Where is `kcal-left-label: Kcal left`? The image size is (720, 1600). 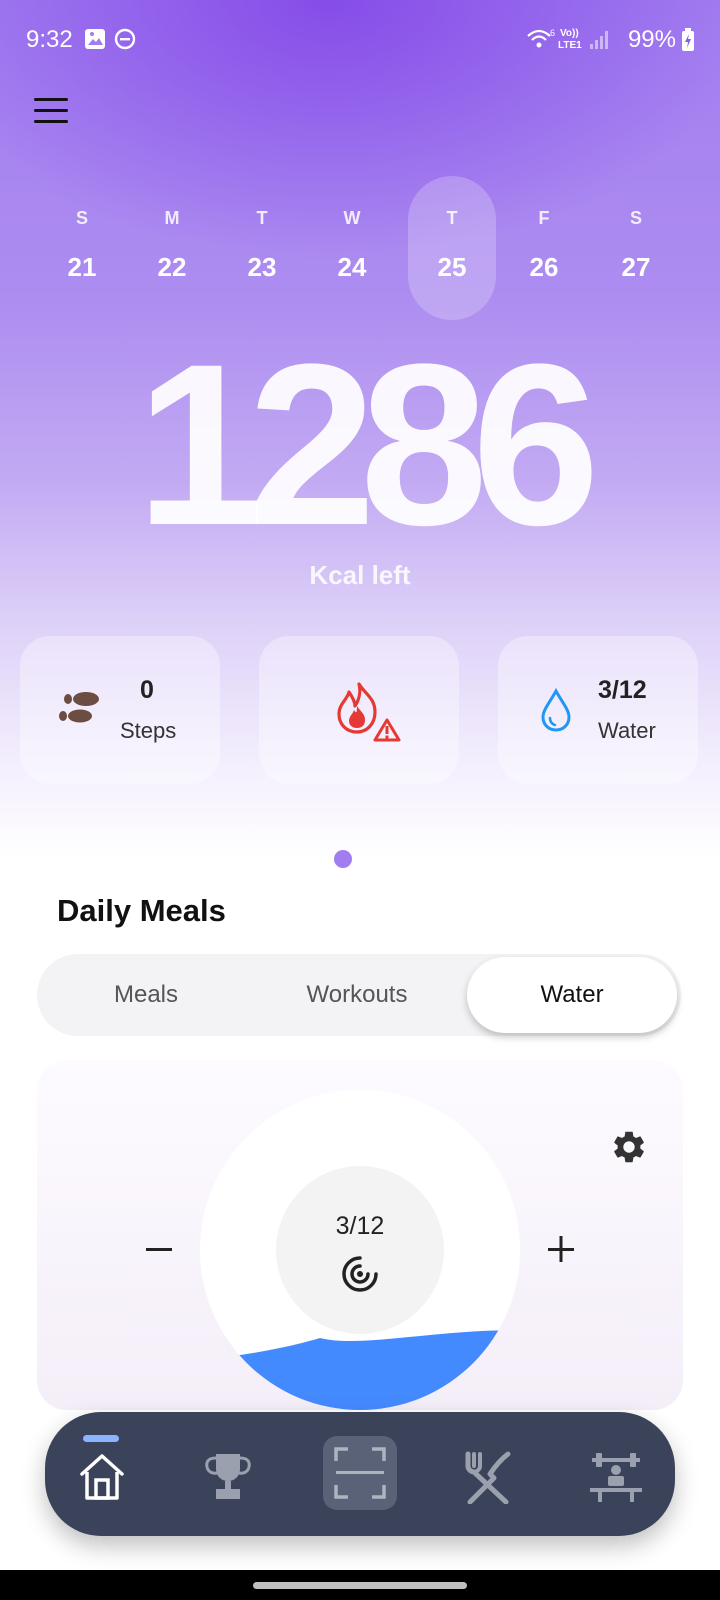 kcal-left-label: Kcal left is located at coordinates (360, 575).